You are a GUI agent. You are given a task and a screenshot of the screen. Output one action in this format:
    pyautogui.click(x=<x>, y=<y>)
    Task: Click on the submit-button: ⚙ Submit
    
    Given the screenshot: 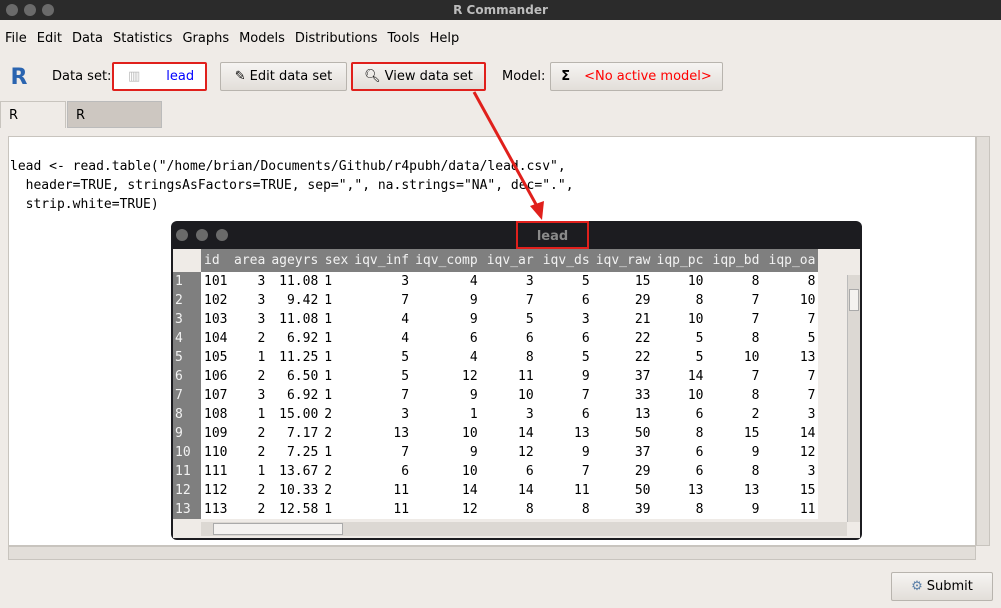 What is the action you would take?
    pyautogui.click(x=942, y=586)
    